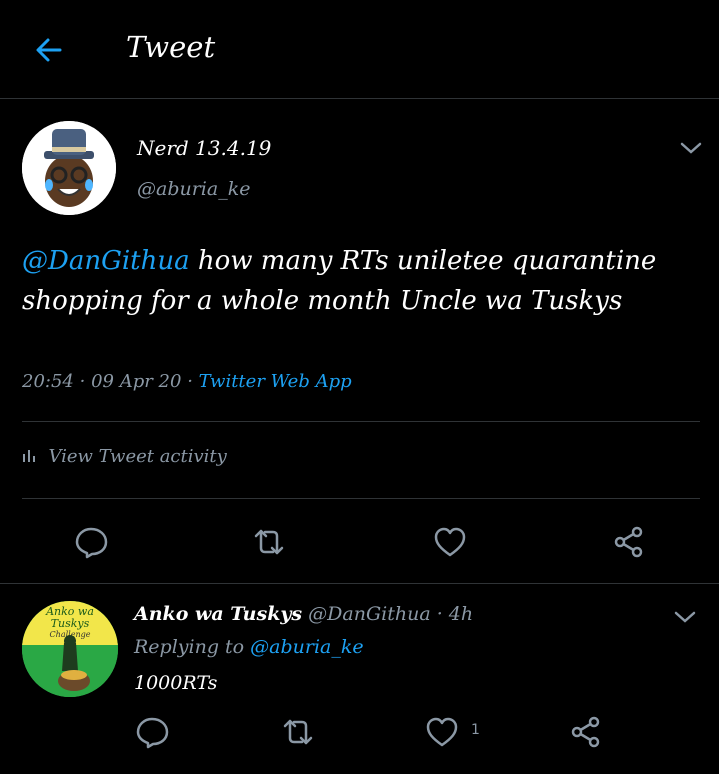  Describe the element at coordinates (204, 148) in the screenshot. I see `author-name: Nerd 13.4.19` at that location.